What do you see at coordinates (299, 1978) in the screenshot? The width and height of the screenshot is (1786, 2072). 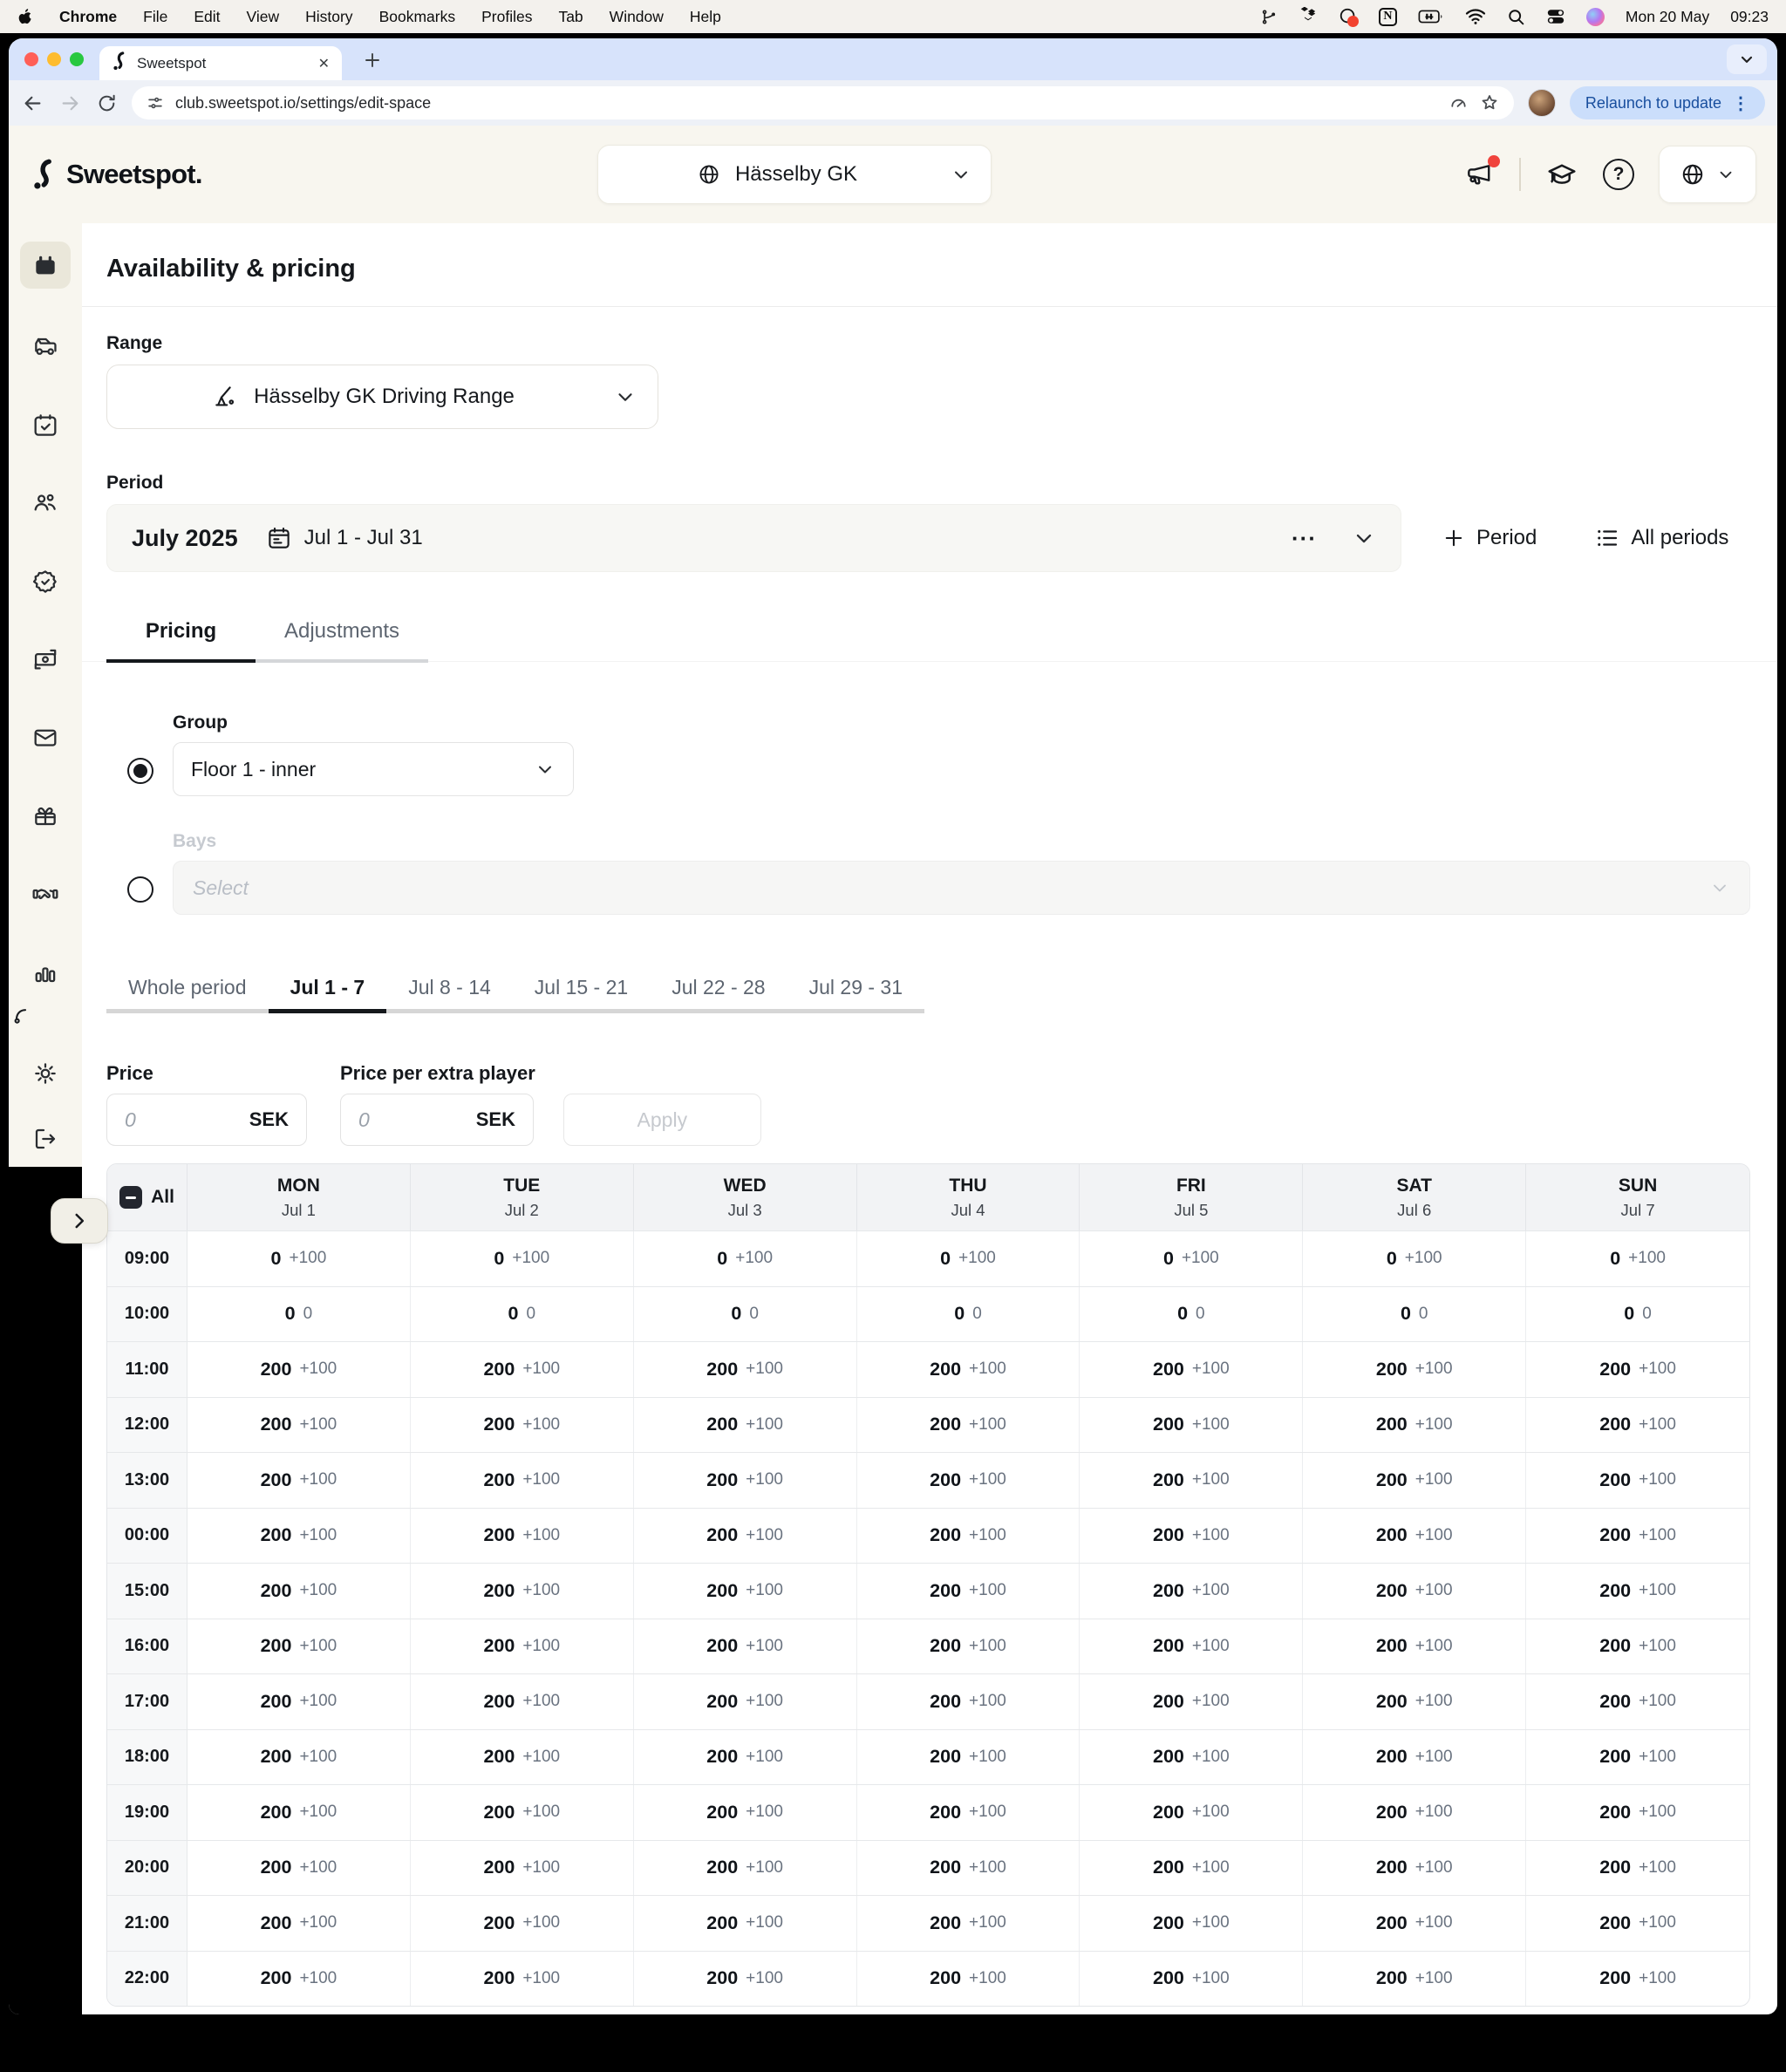 I see `price-cell-mon-22-00: 200 +100` at bounding box center [299, 1978].